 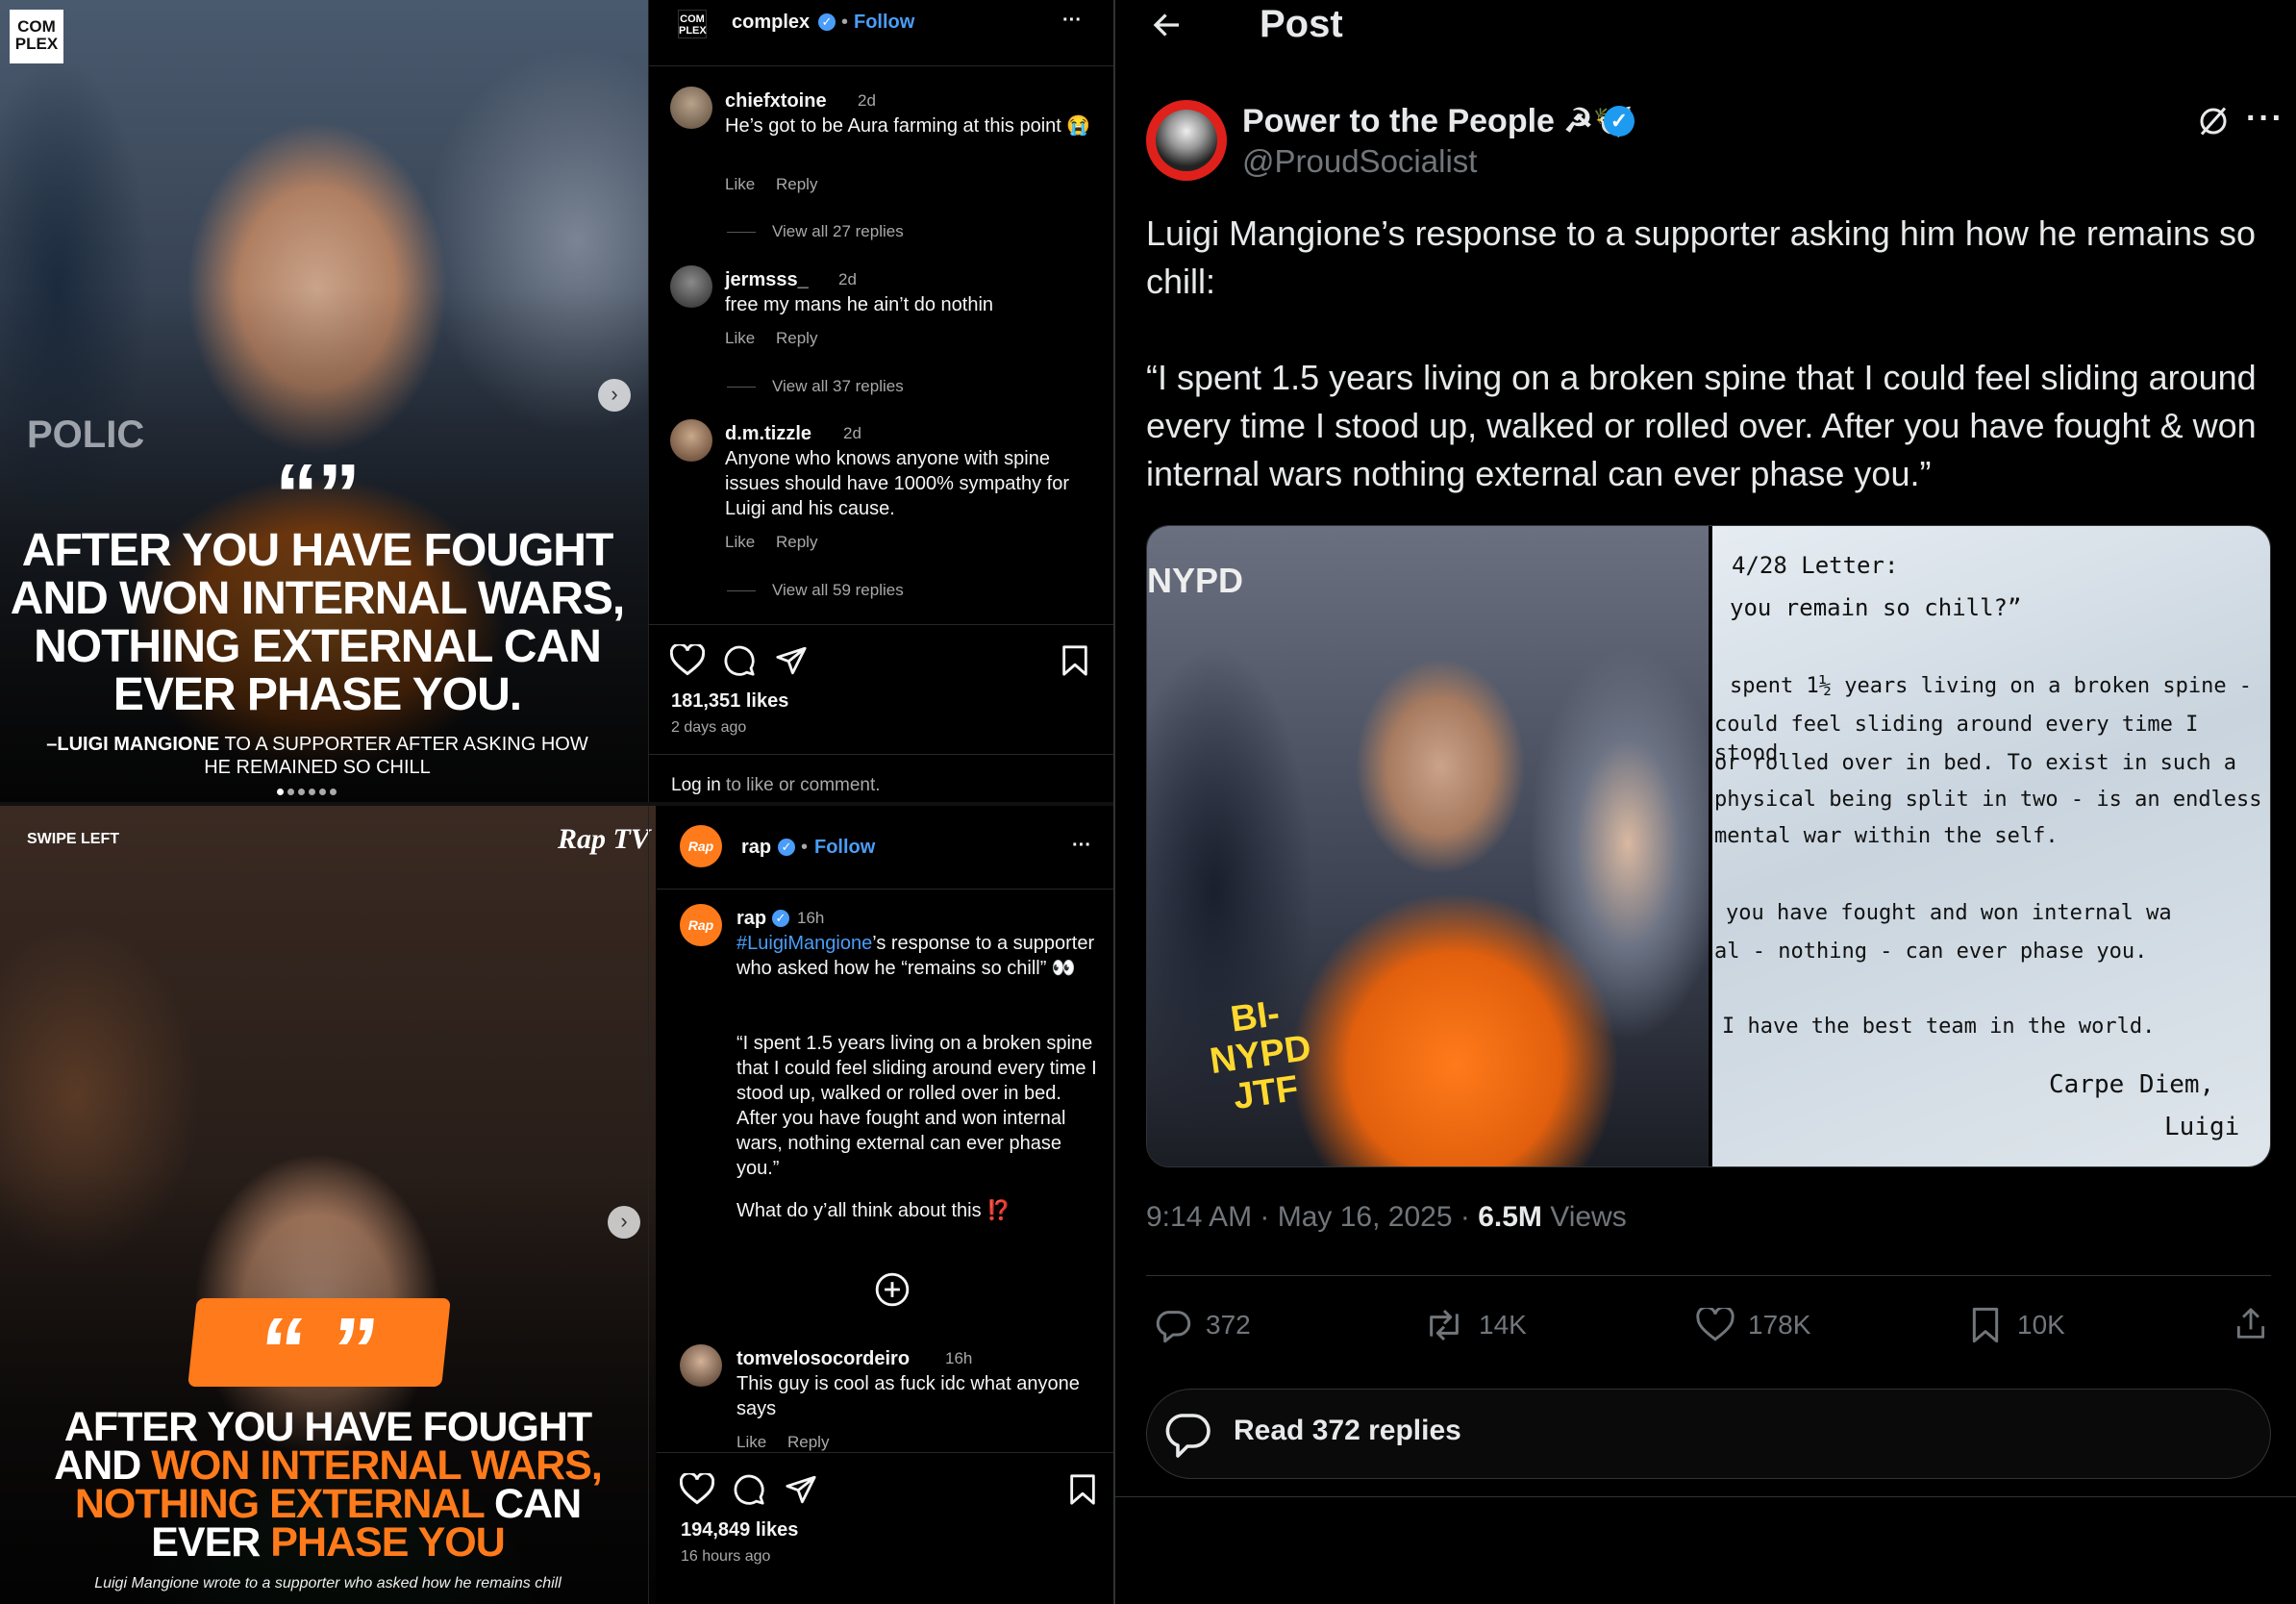 I want to click on timestamp-text: 9:14 AM · May 16, 2025 ·, so click(x=1312, y=1217).